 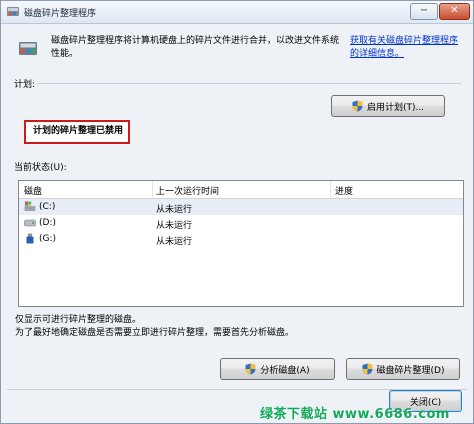 I want to click on title-bar: 磁盘碎片整理程序 − ✕, so click(x=237, y=12).